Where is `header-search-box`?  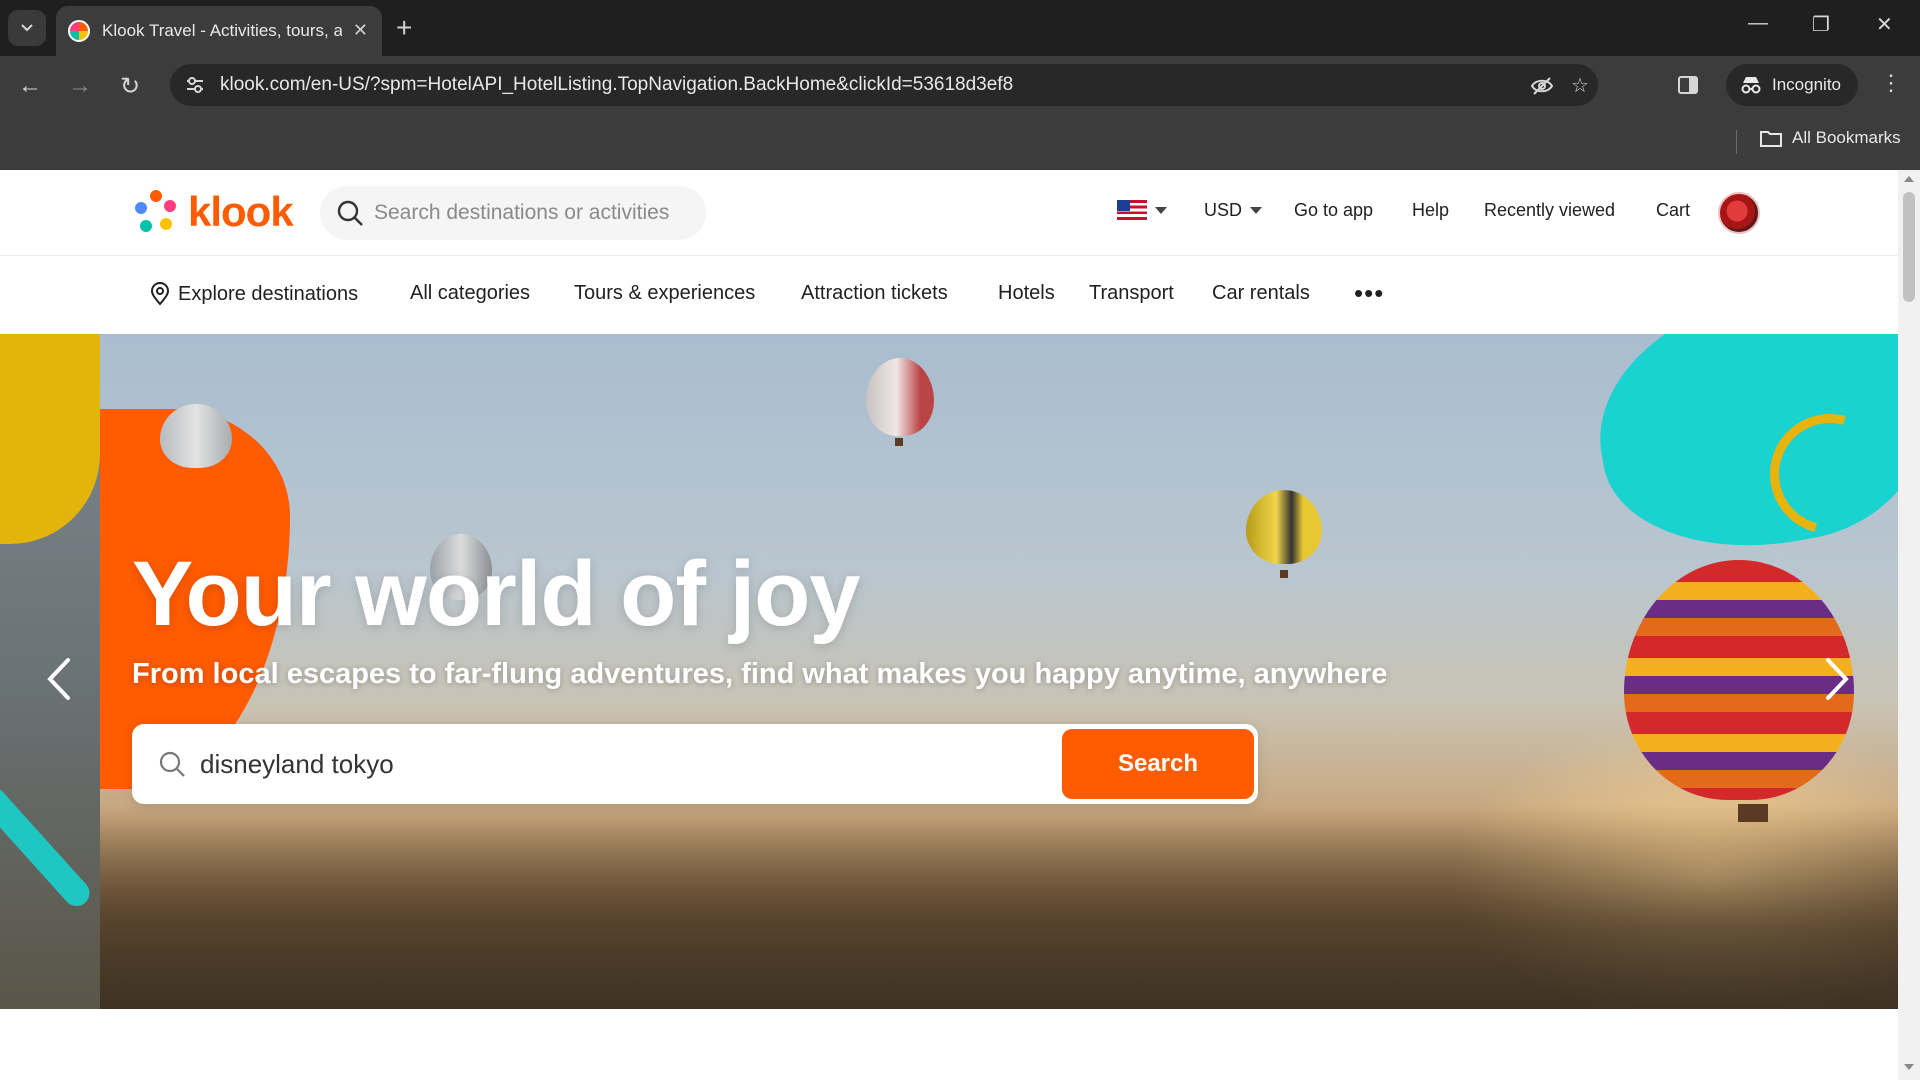 header-search-box is located at coordinates (513, 213).